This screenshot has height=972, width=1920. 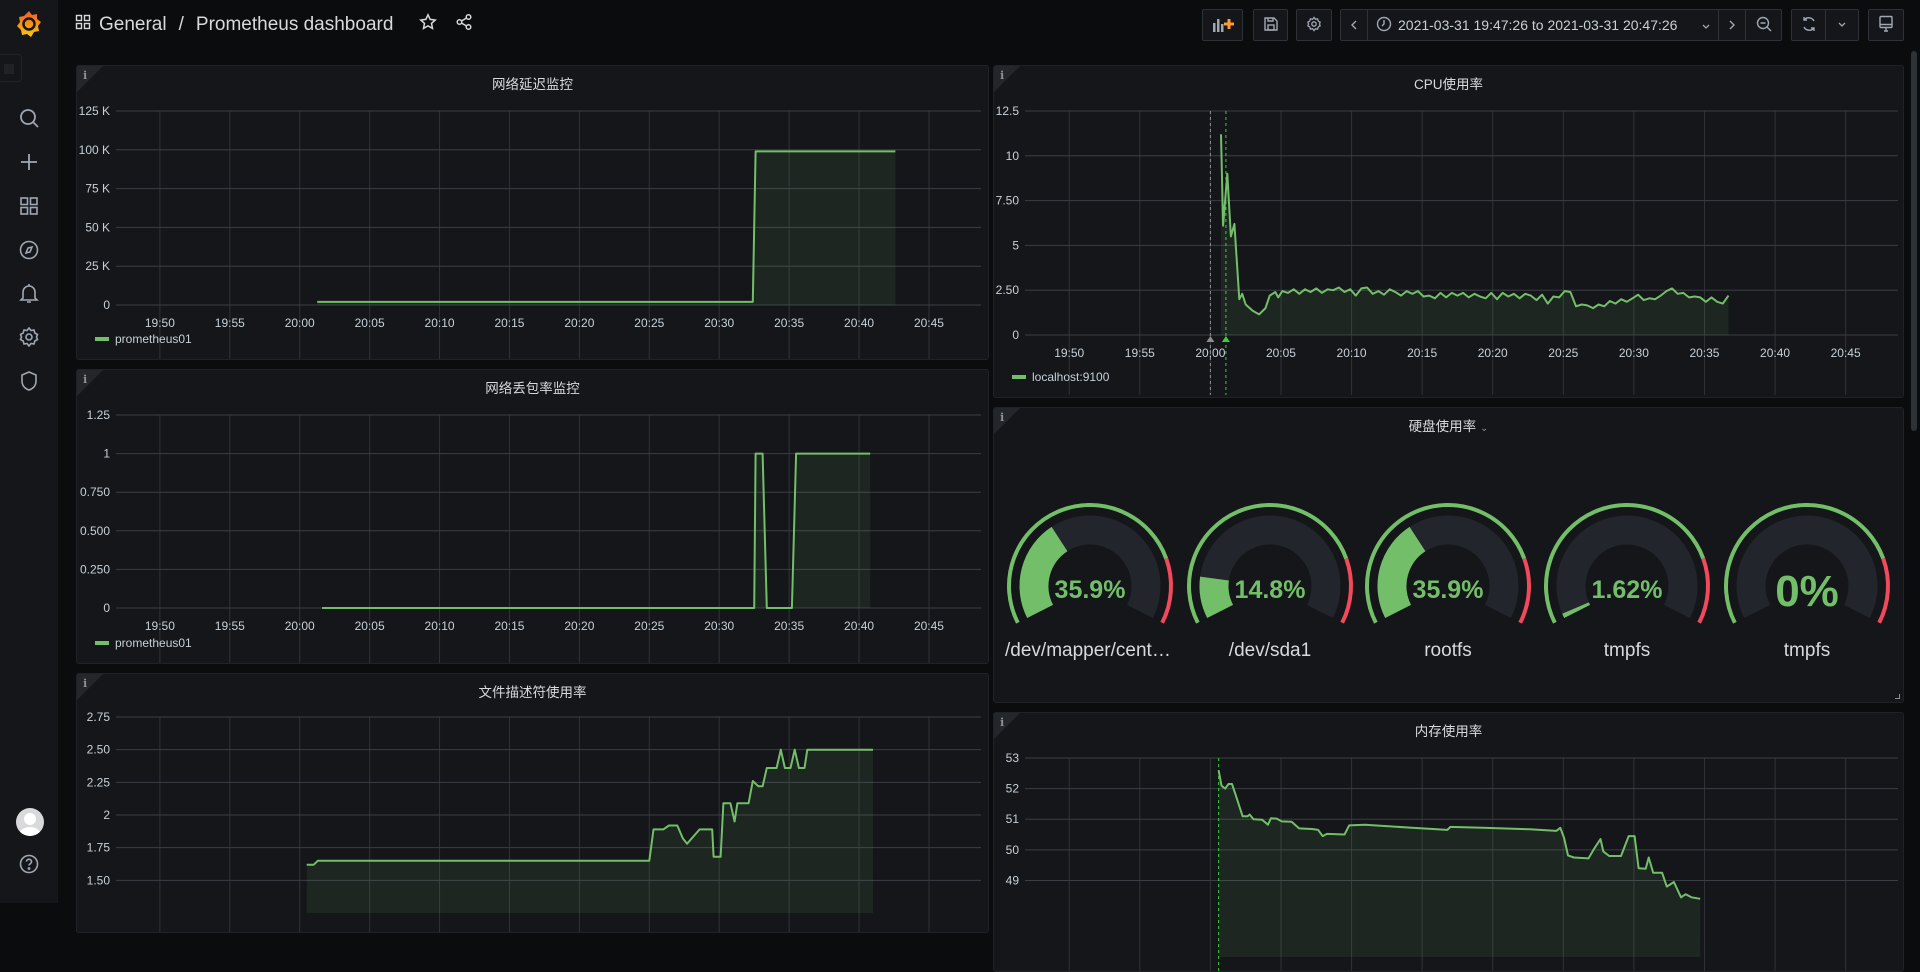 What do you see at coordinates (102, 643) in the screenshot?
I see `legend-swatch` at bounding box center [102, 643].